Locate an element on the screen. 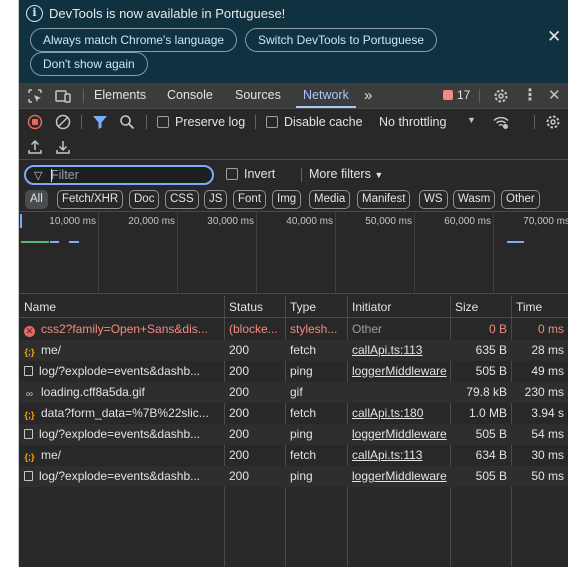  type-chip-img: Img is located at coordinates (287, 199).